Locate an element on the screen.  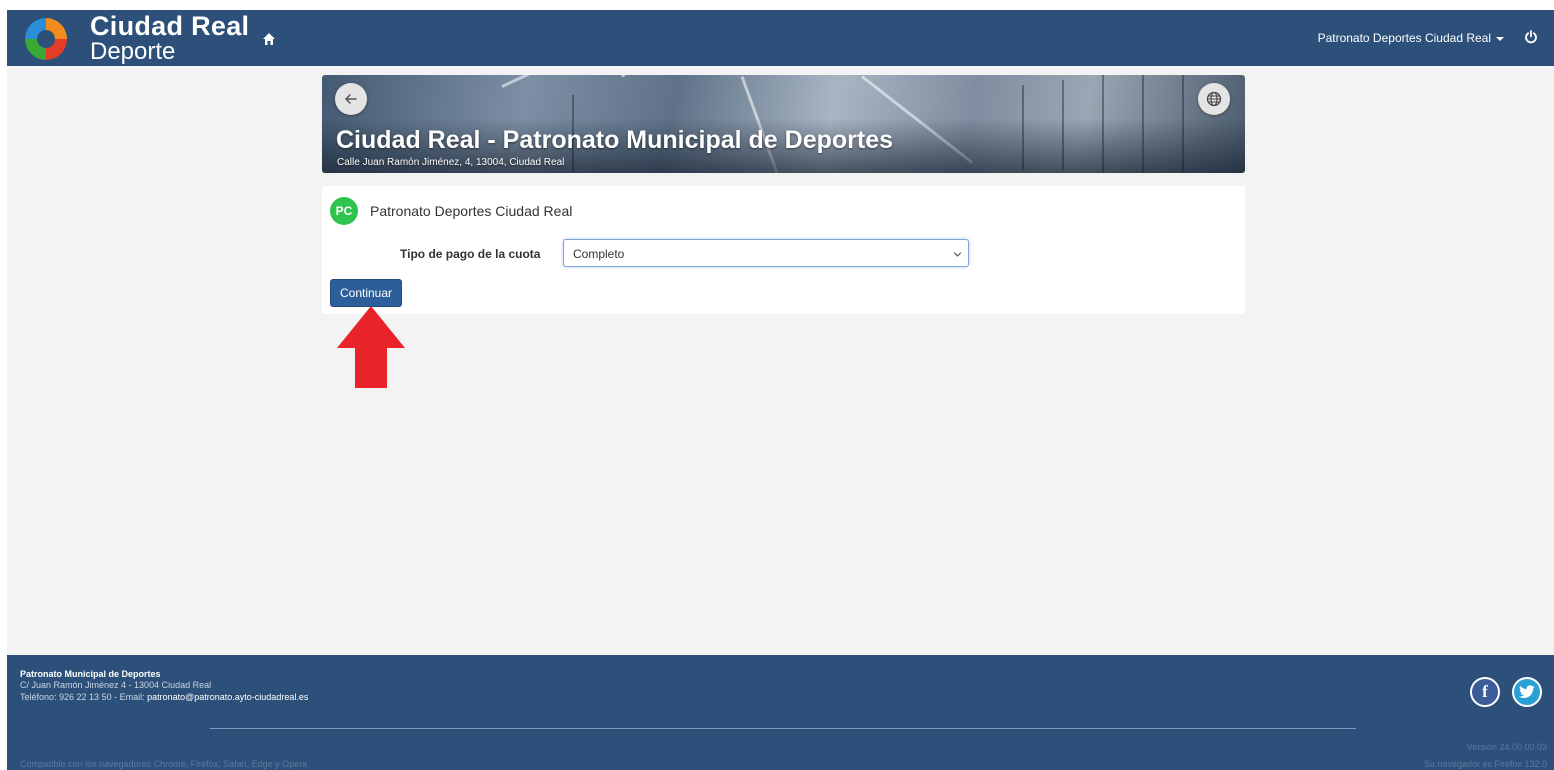
brand-subtitle: Deporte is located at coordinates (132, 52).